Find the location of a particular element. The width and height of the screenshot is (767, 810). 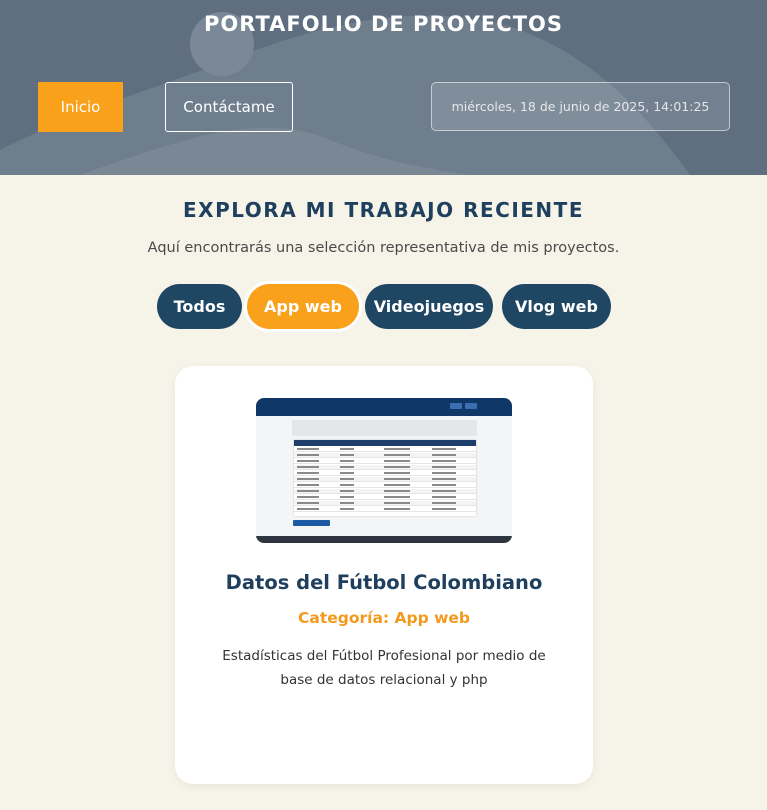

contact-button: Contáctame is located at coordinates (229, 107).